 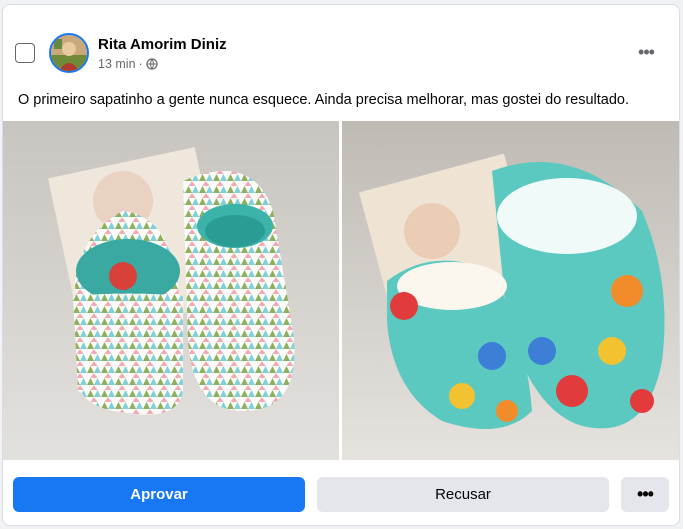 What do you see at coordinates (463, 494) in the screenshot?
I see `reject-button: Recusar` at bounding box center [463, 494].